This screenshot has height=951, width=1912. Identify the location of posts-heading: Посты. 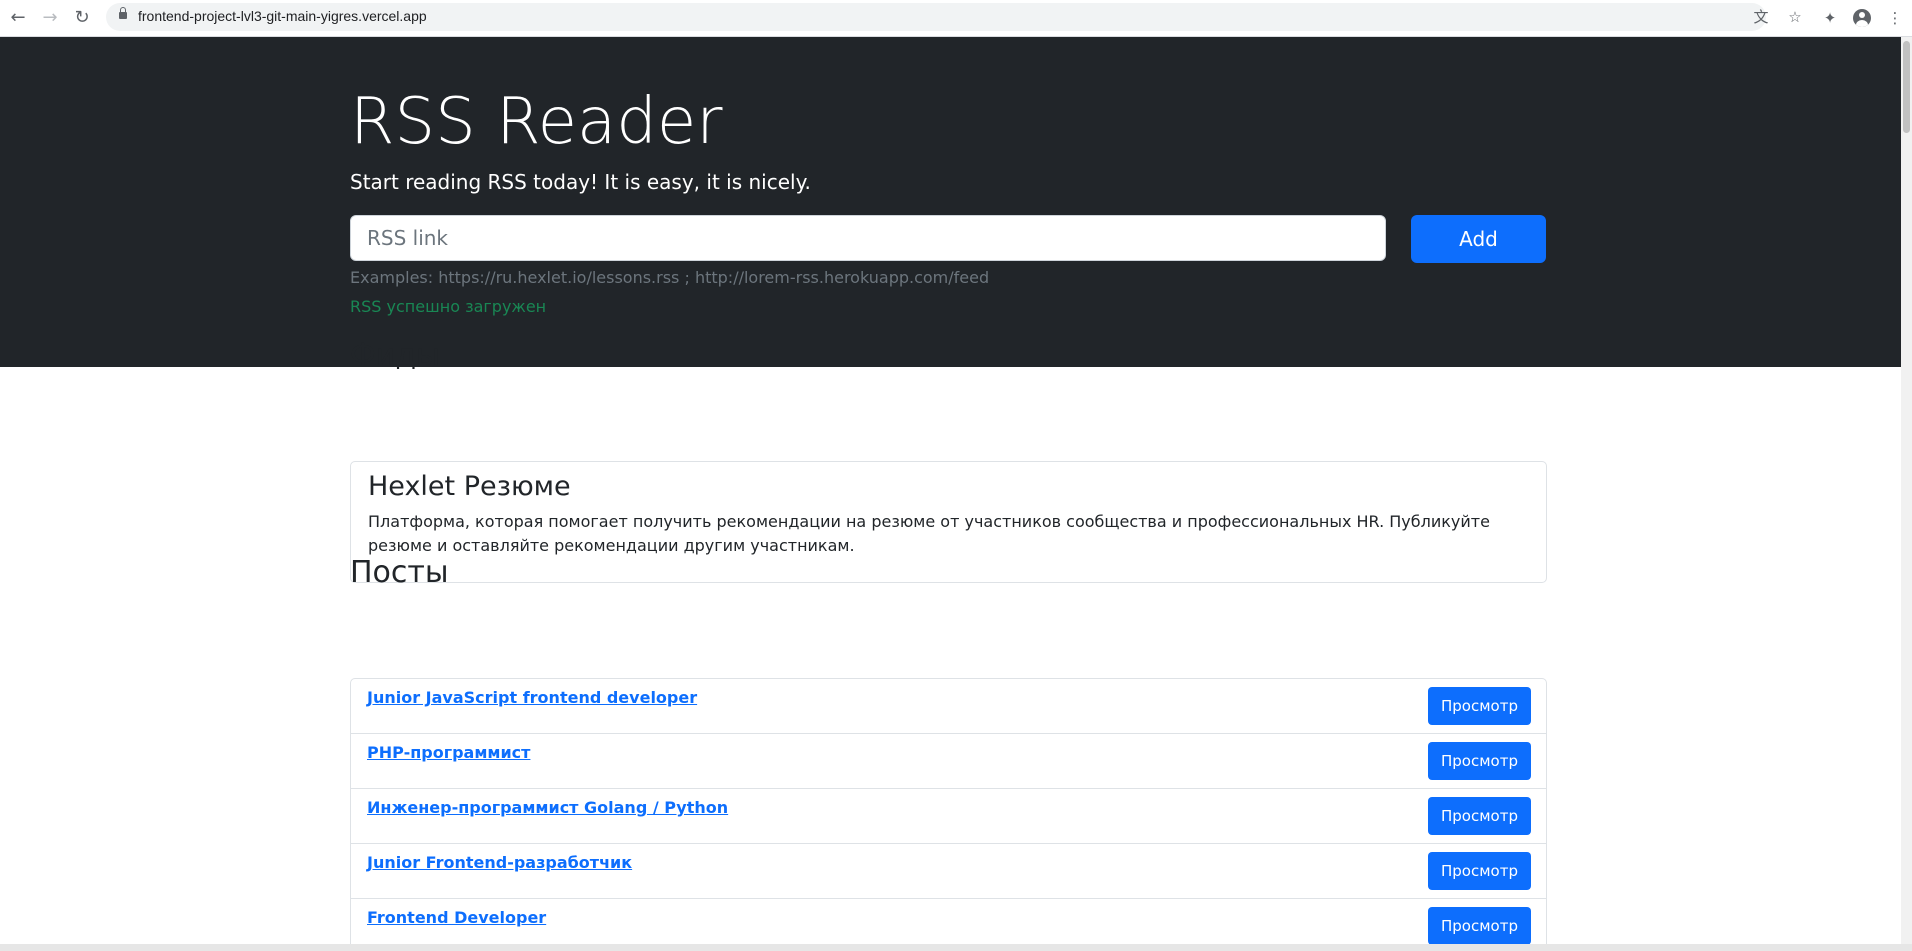
(399, 572).